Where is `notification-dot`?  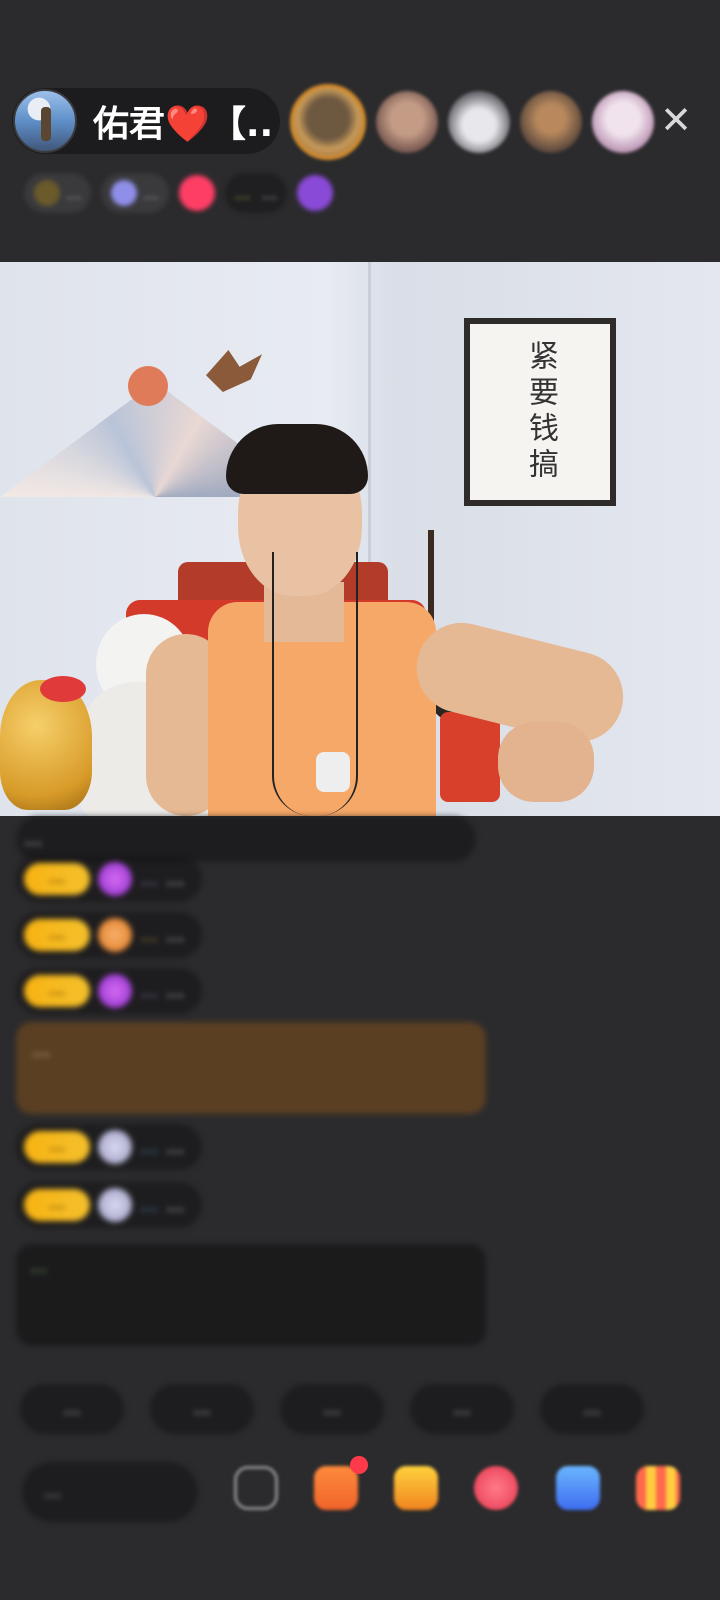 notification-dot is located at coordinates (359, 1465).